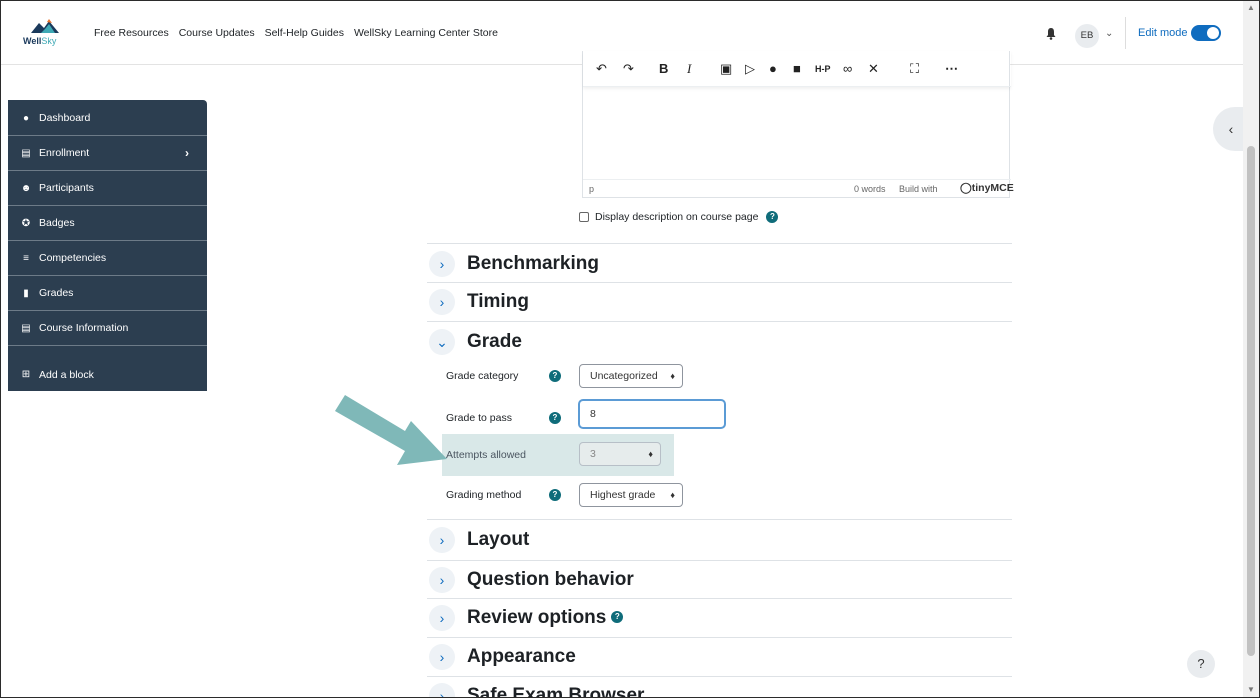  What do you see at coordinates (987, 188) in the screenshot?
I see `tinymce-logo: ◯tinyMCE` at bounding box center [987, 188].